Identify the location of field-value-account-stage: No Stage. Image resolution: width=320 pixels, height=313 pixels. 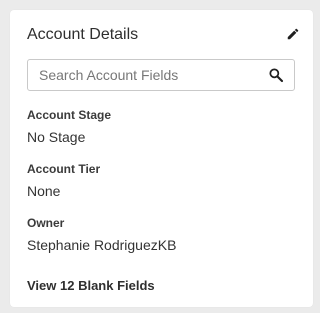
(56, 137).